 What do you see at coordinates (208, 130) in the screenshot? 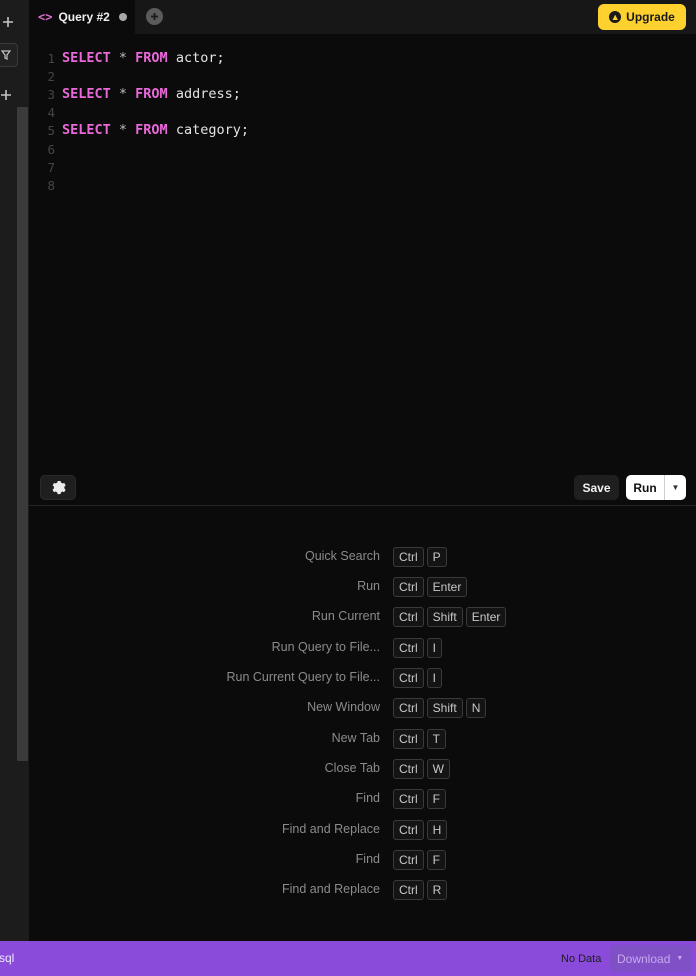
I see `sql-token: category;` at bounding box center [208, 130].